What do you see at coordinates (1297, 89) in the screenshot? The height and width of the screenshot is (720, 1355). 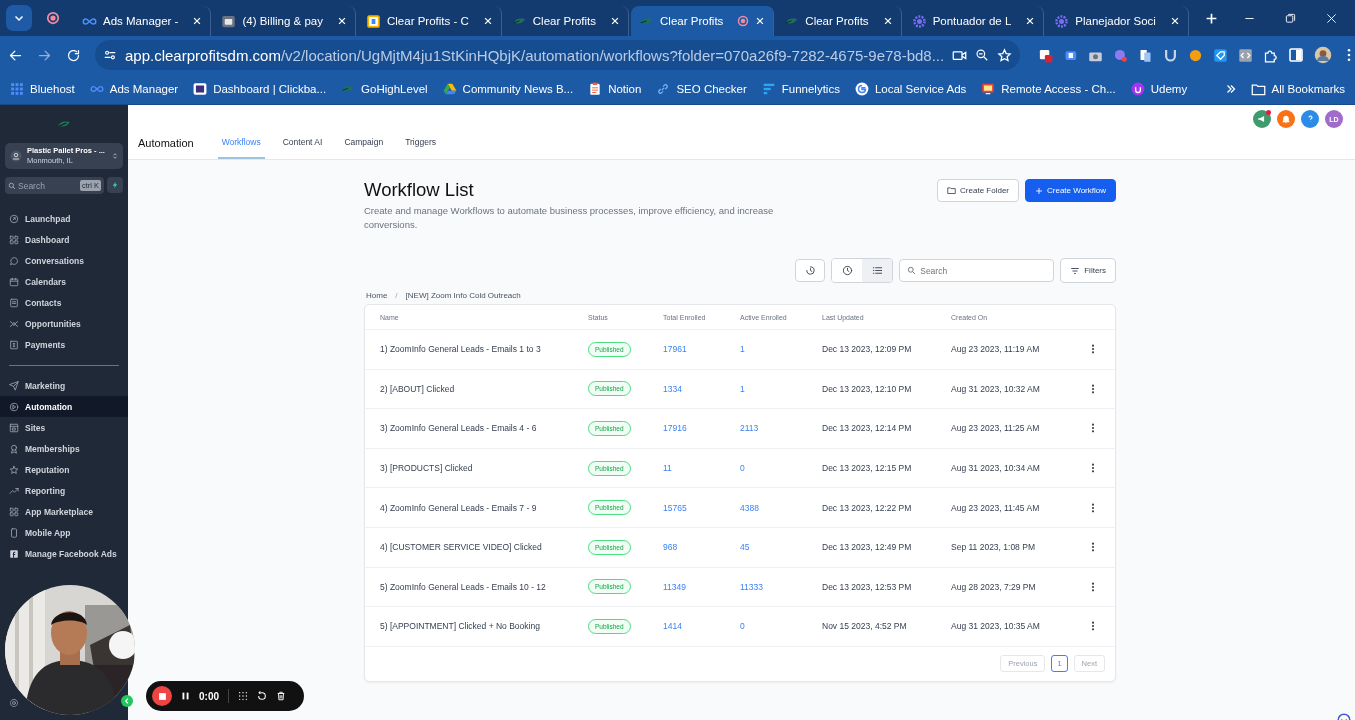 I see `bookmark-folder: All Bookmarks` at bounding box center [1297, 89].